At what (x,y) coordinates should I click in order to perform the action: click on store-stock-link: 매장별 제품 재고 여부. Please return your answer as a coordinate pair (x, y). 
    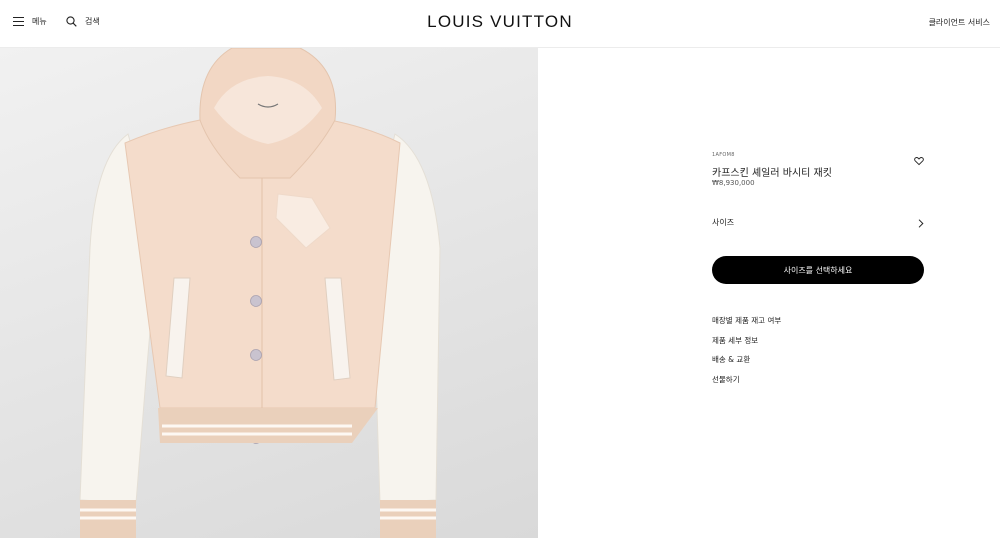
    Looking at the image, I should click on (746, 325).